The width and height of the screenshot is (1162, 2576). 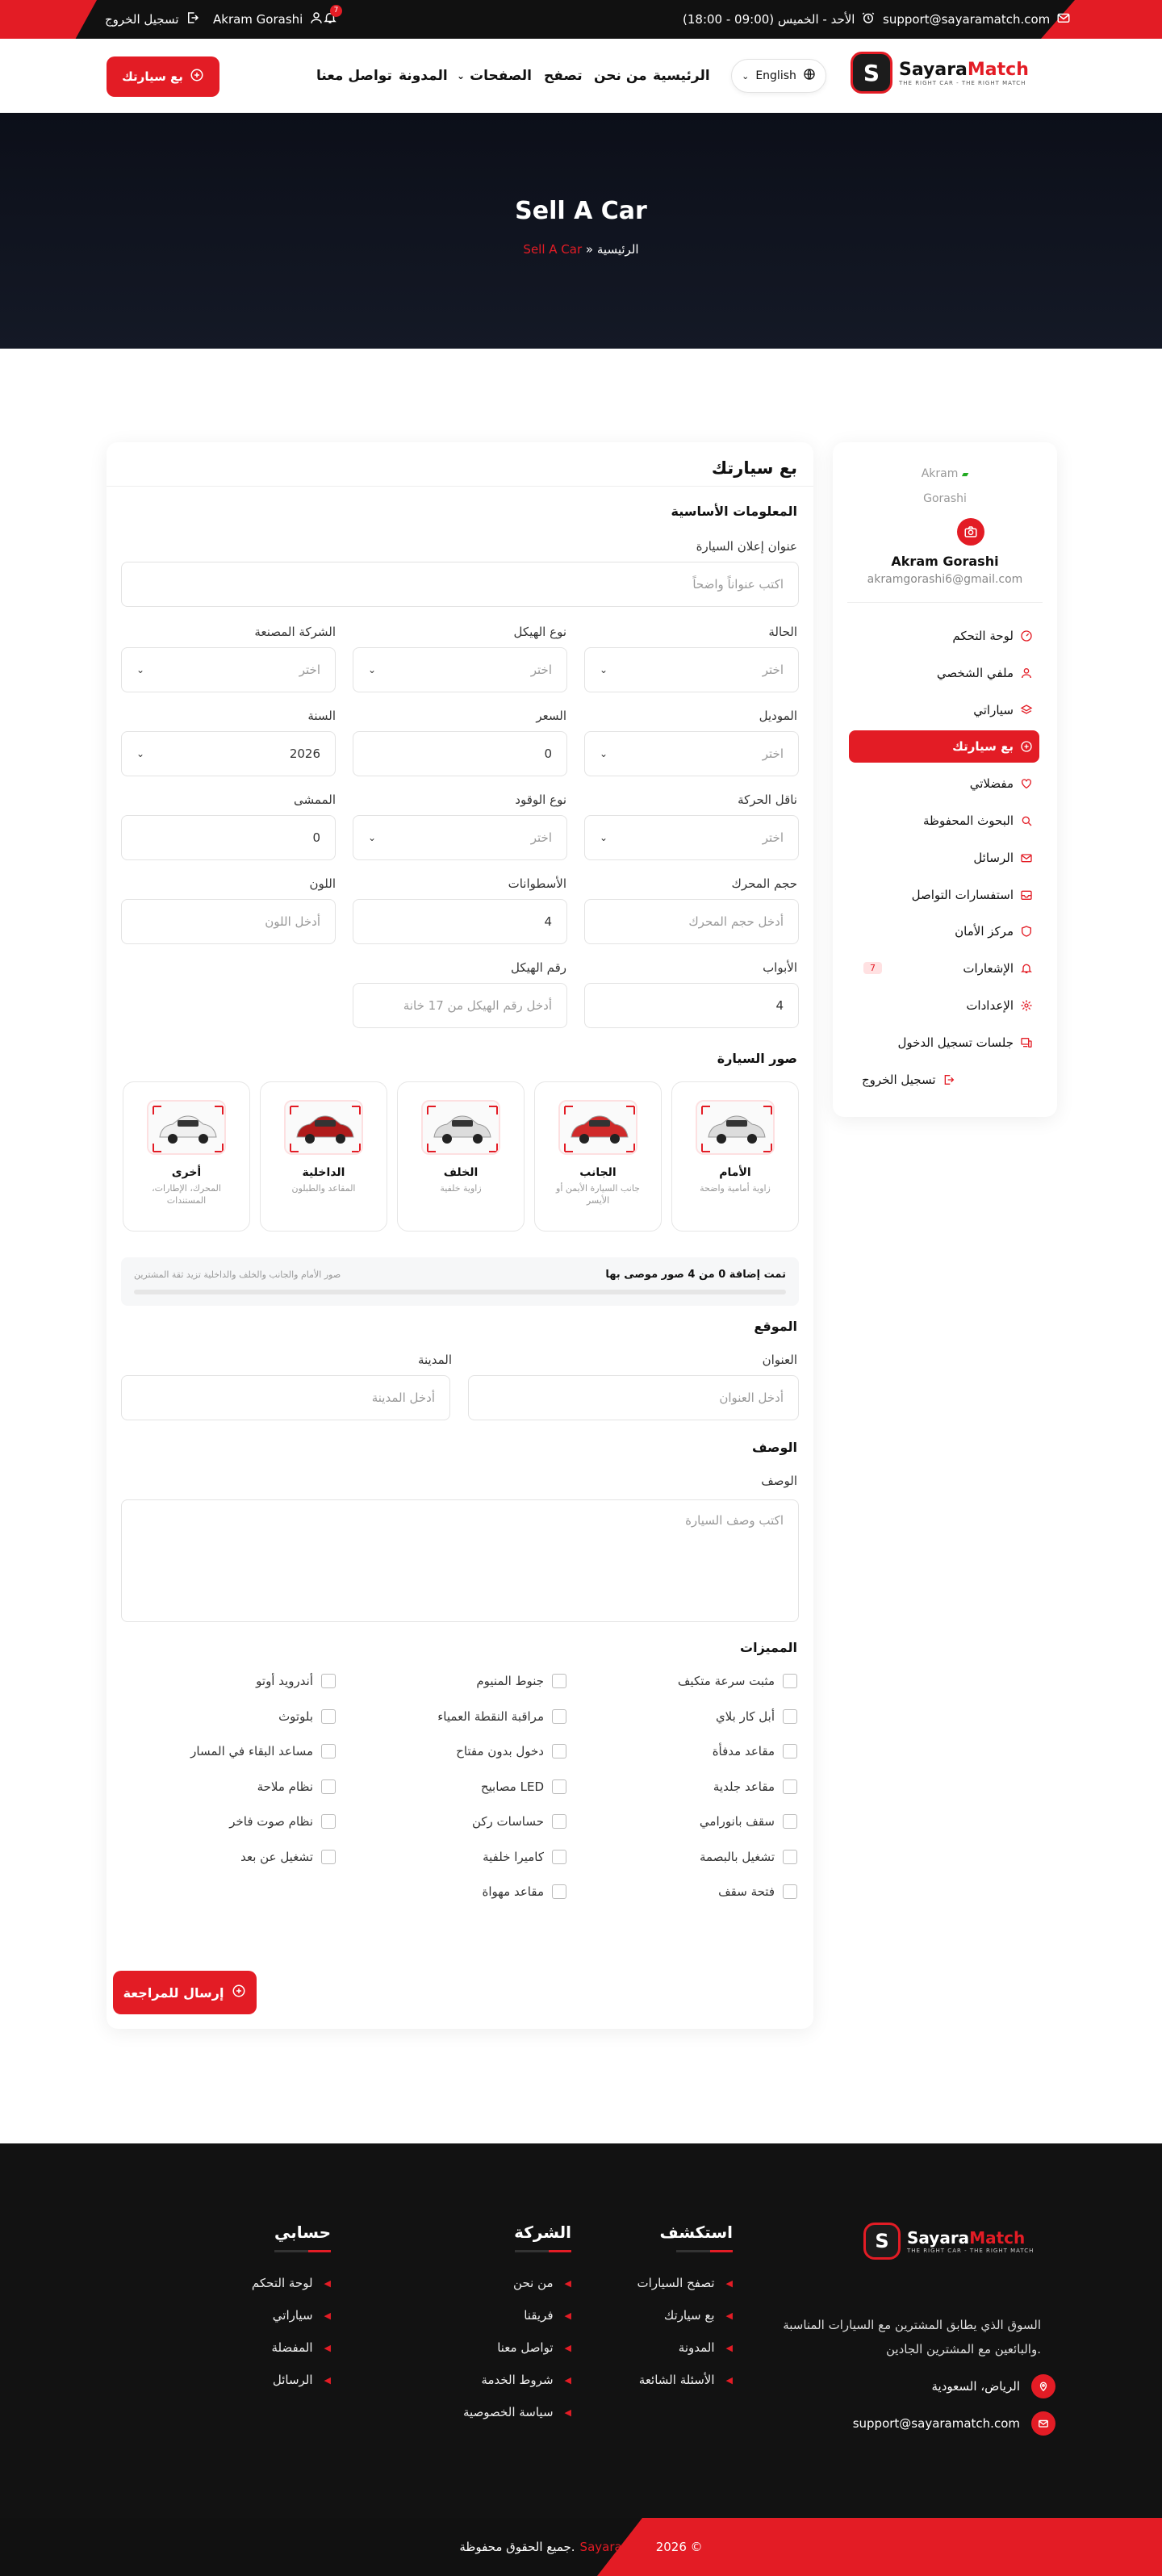 What do you see at coordinates (490, 2283) in the screenshot?
I see `footer-link: من نحن ◀` at bounding box center [490, 2283].